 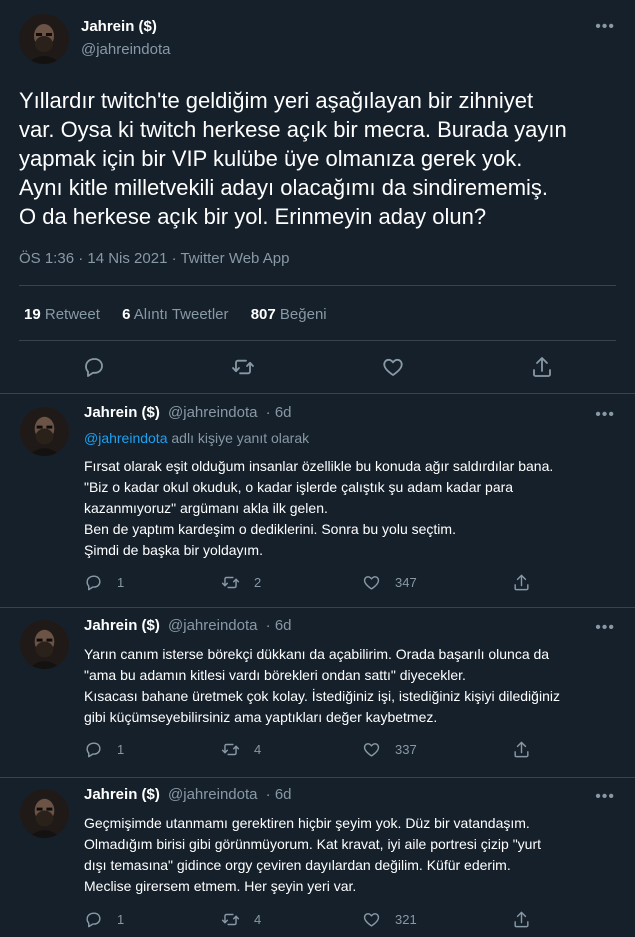 What do you see at coordinates (263, 314) in the screenshot?
I see `like-count: 807` at bounding box center [263, 314].